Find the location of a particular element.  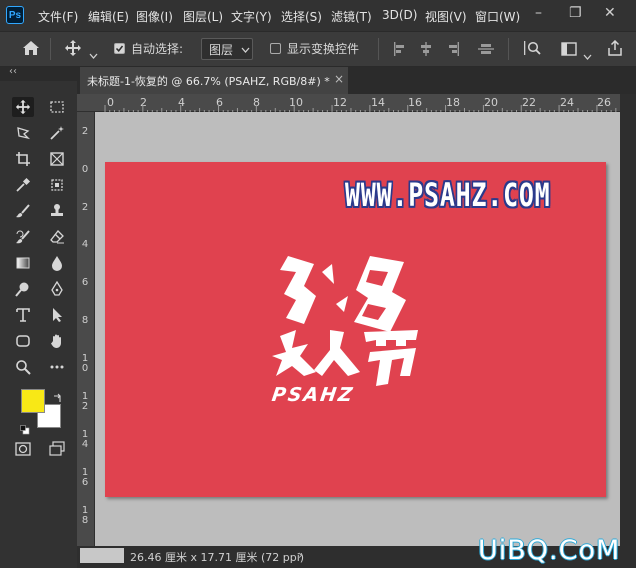

status-menu-arrow-icon: › is located at coordinates (300, 555).